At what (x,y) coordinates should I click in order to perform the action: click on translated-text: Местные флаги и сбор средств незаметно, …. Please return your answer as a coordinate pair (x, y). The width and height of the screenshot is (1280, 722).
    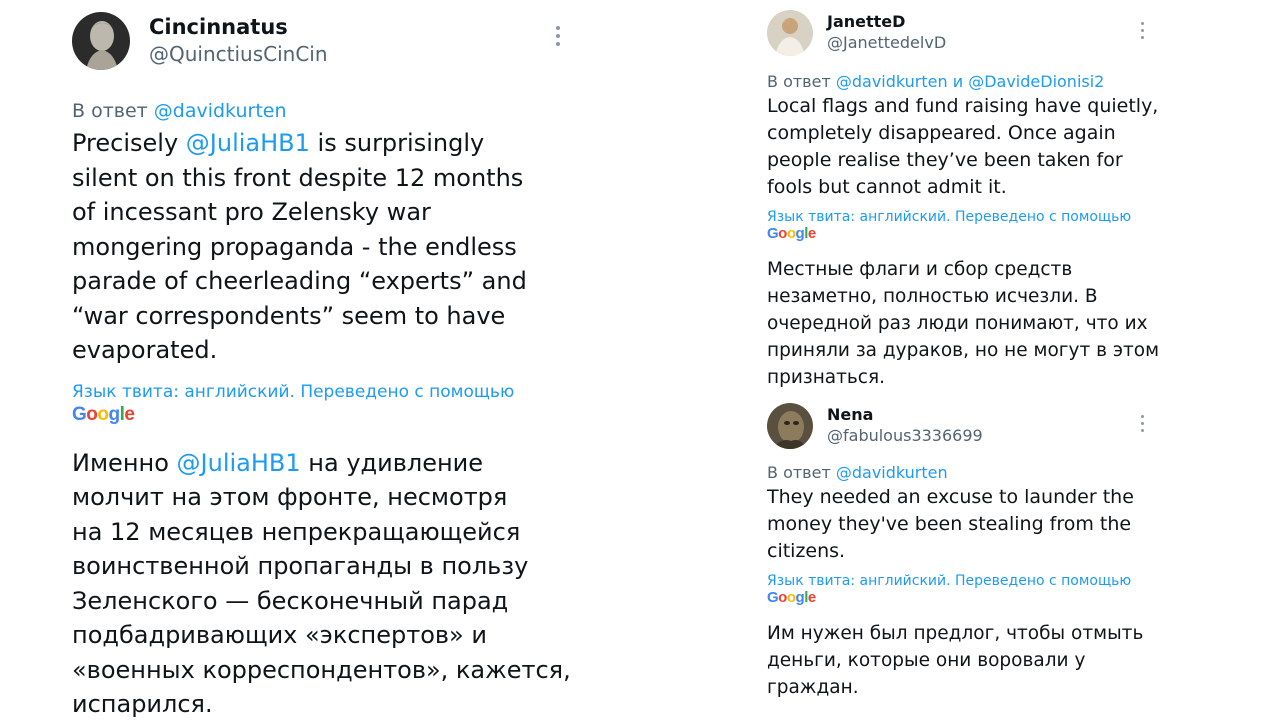
    Looking at the image, I should click on (963, 323).